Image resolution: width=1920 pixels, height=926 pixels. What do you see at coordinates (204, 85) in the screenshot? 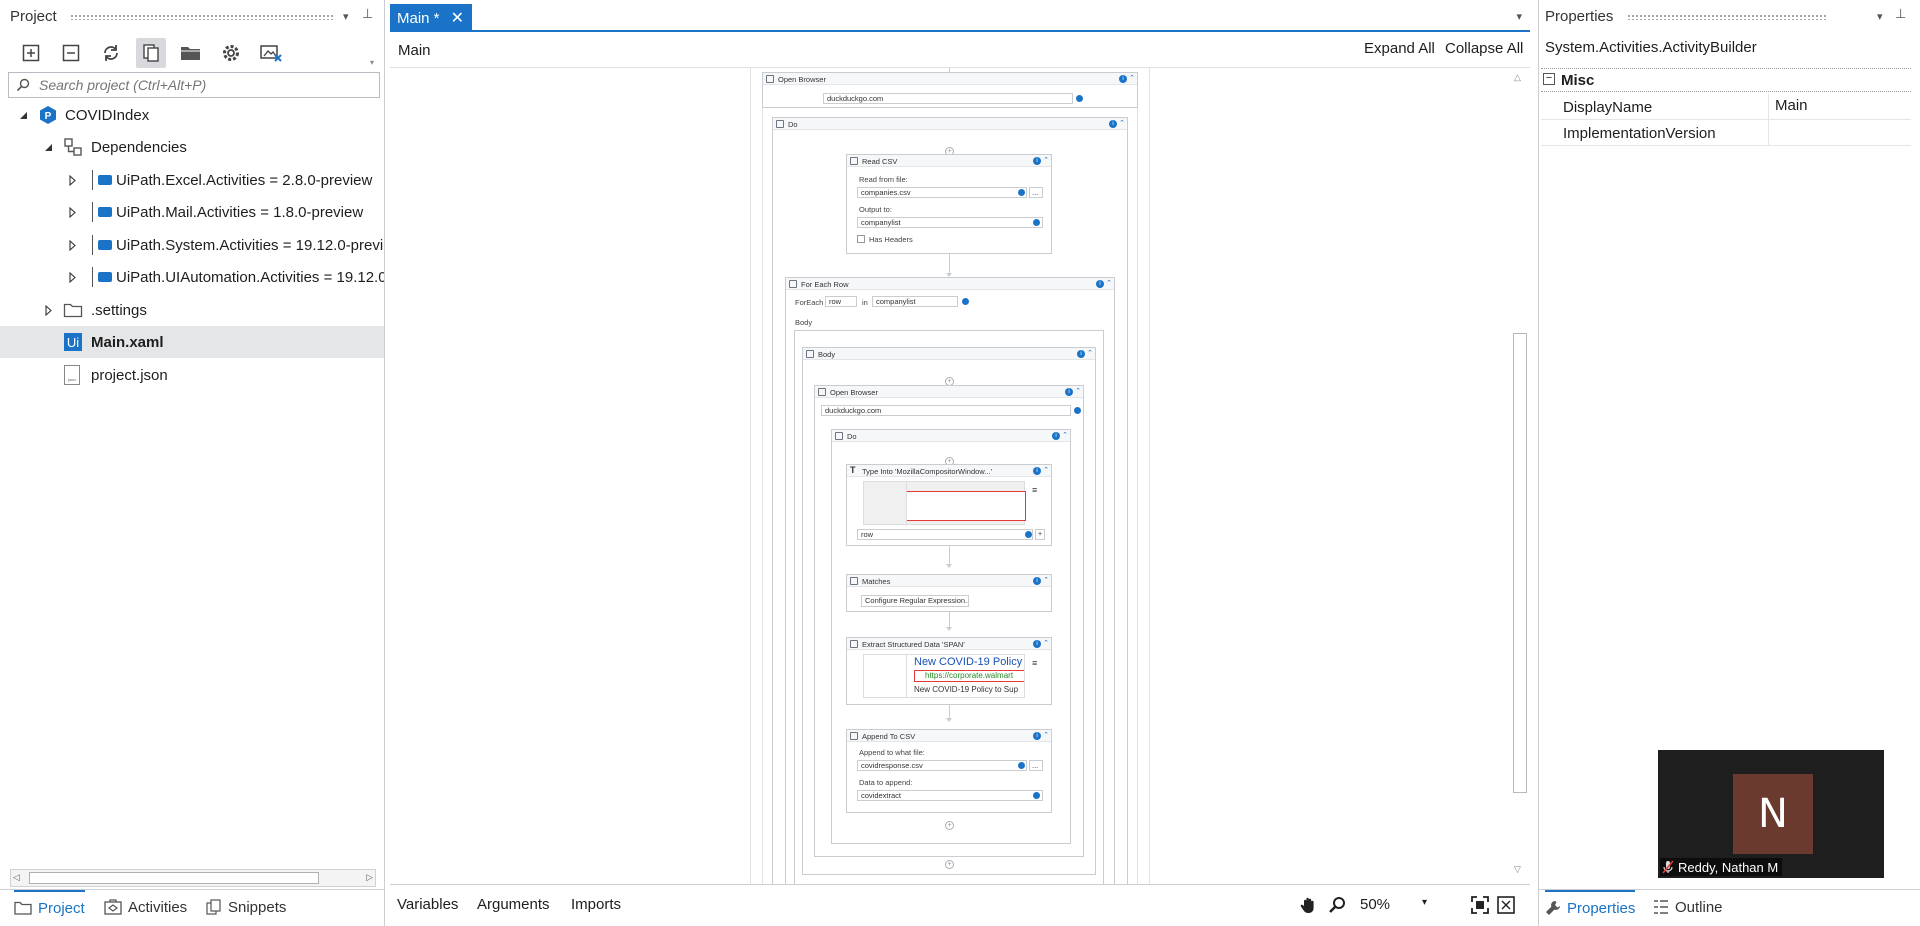
I see `search-input` at bounding box center [204, 85].